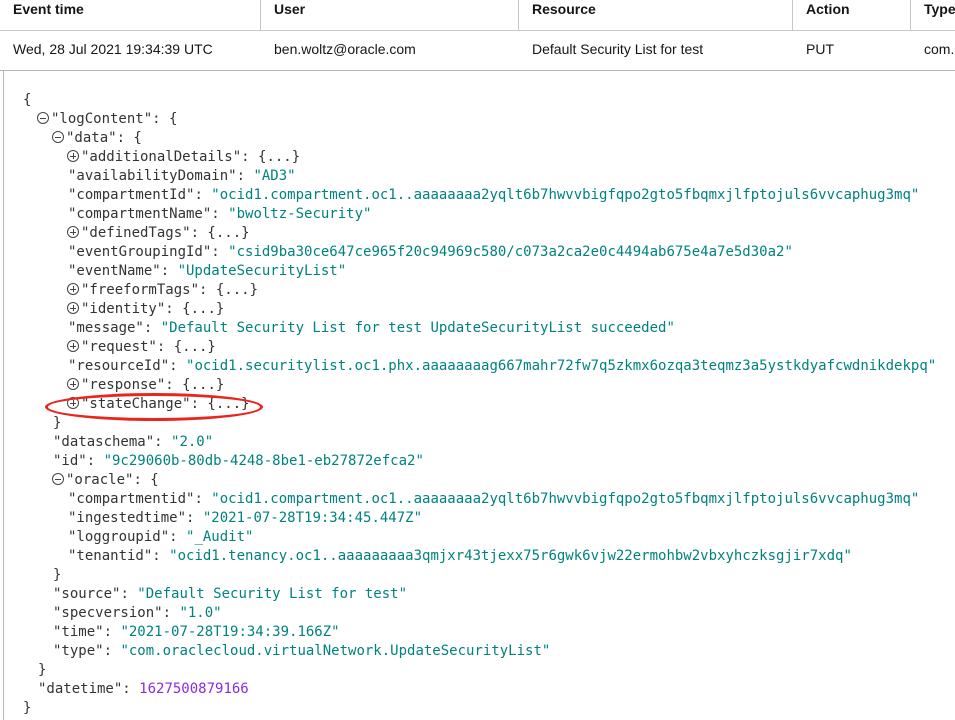 Image resolution: width=955 pixels, height=720 pixels. What do you see at coordinates (479, 214) in the screenshot?
I see `json-line: "compartmentName": "bwoltz-Security"` at bounding box center [479, 214].